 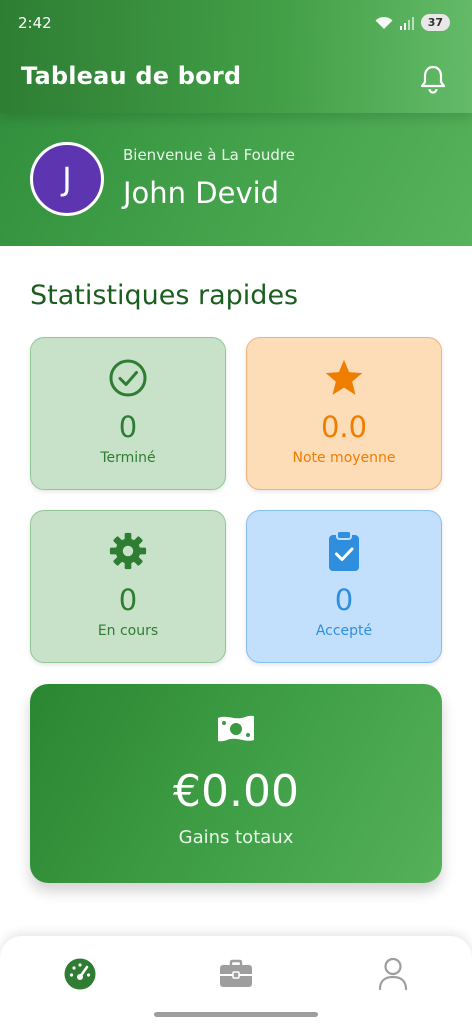 I want to click on stat-card-completed: 0 Terminé, so click(x=128, y=413).